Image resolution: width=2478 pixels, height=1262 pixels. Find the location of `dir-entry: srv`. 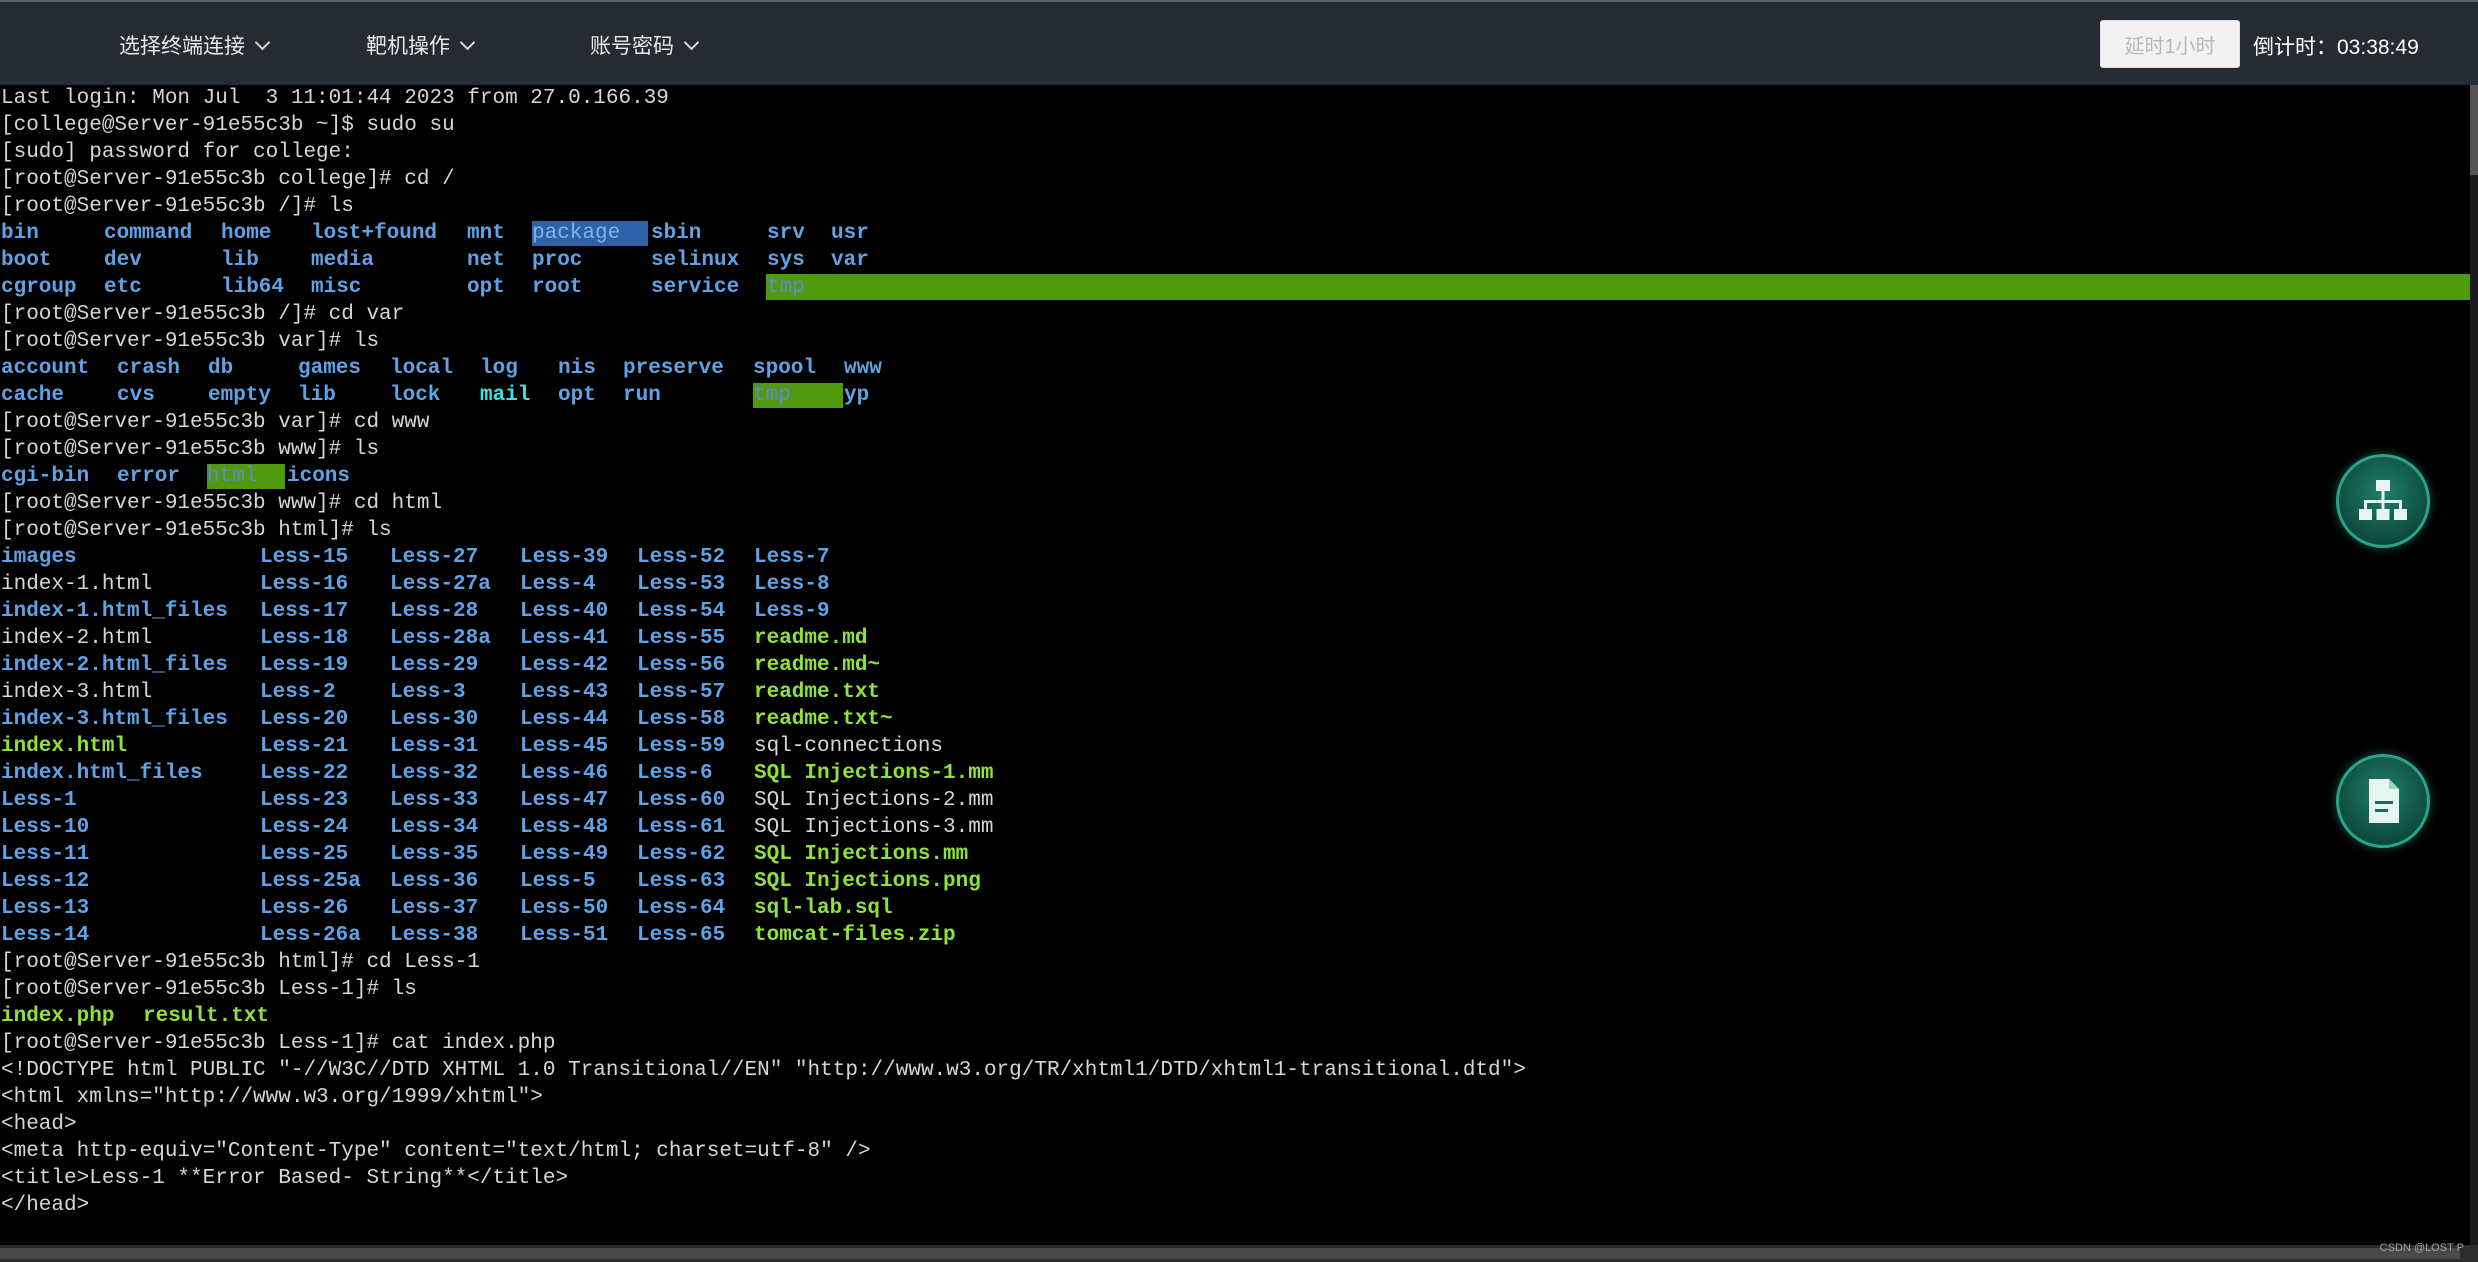

dir-entry: srv is located at coordinates (786, 233).